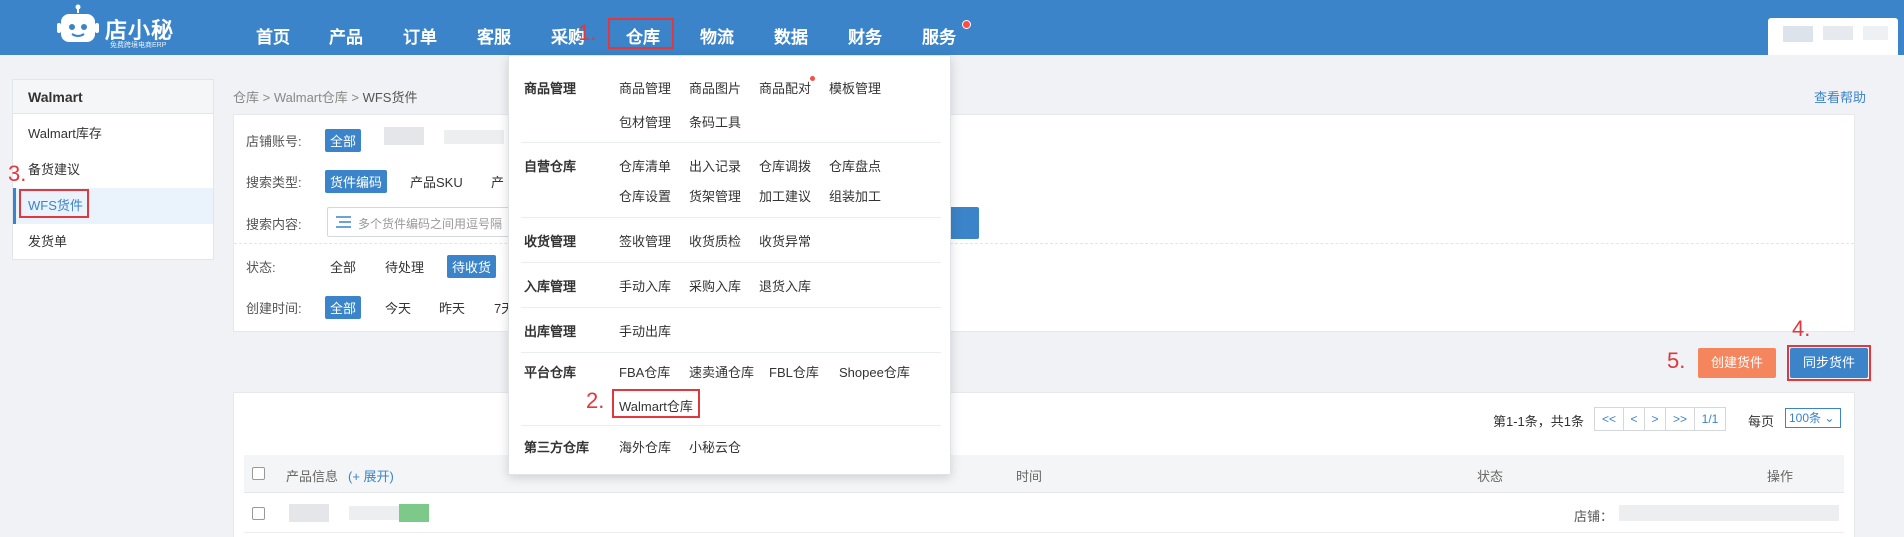 This screenshot has width=1904, height=537. What do you see at coordinates (939, 35) in the screenshot?
I see `nav-services: 服务` at bounding box center [939, 35].